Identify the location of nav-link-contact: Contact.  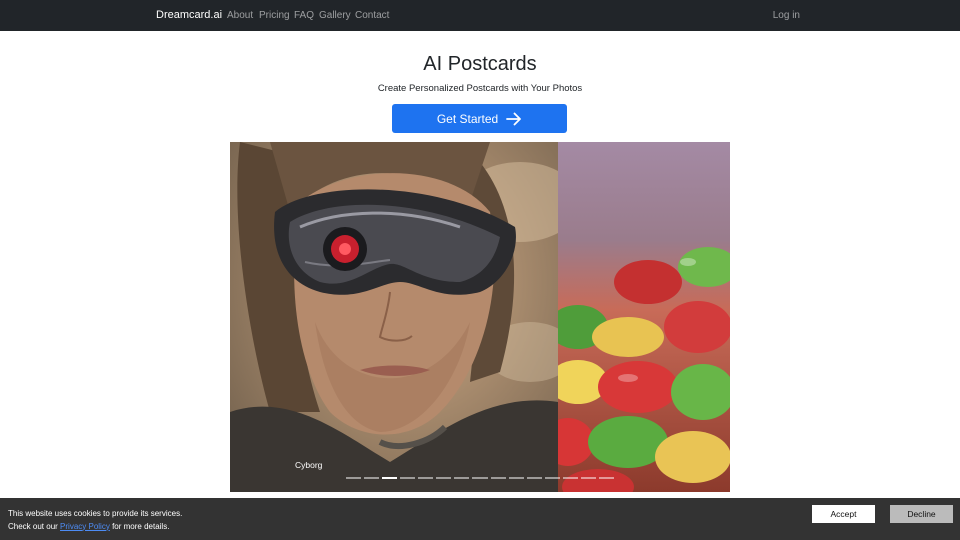
(372, 15).